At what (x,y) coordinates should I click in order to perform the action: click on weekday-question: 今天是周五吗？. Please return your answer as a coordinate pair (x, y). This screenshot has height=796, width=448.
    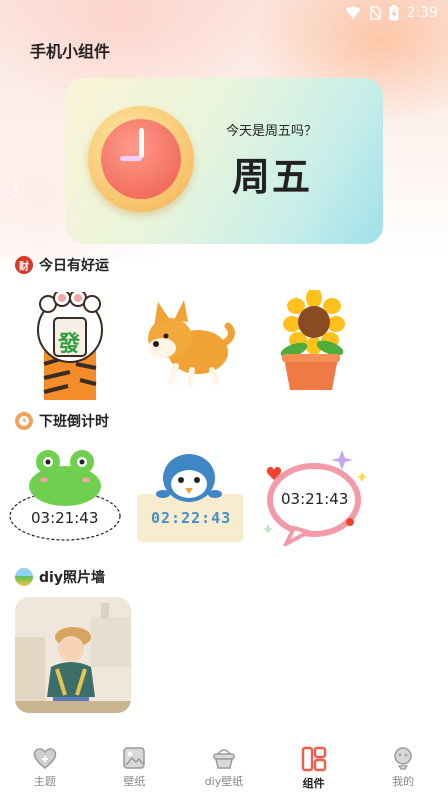
    Looking at the image, I should click on (272, 131).